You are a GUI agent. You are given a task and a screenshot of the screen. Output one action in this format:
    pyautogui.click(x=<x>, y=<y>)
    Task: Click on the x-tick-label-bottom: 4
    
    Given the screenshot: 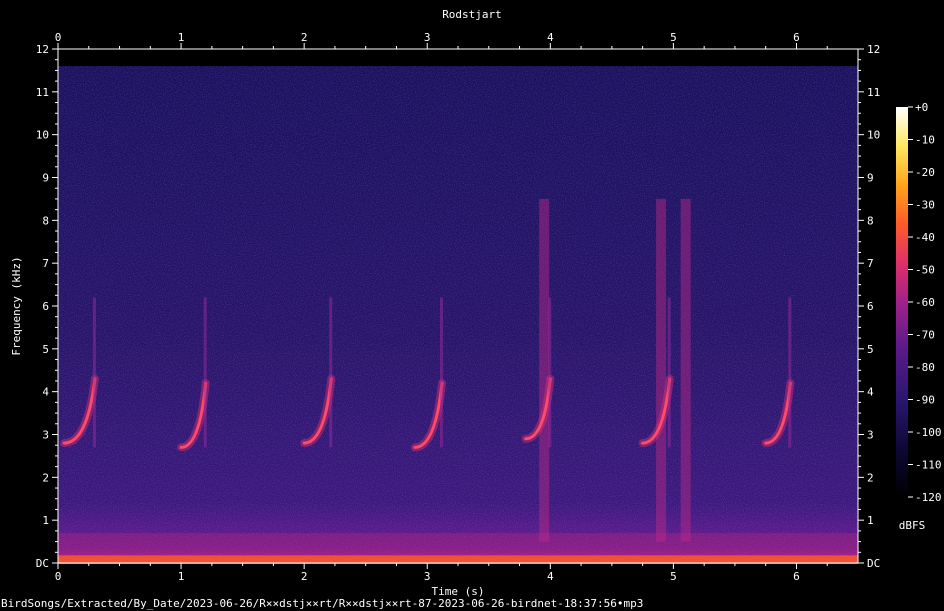 What is the action you would take?
    pyautogui.click(x=550, y=576)
    